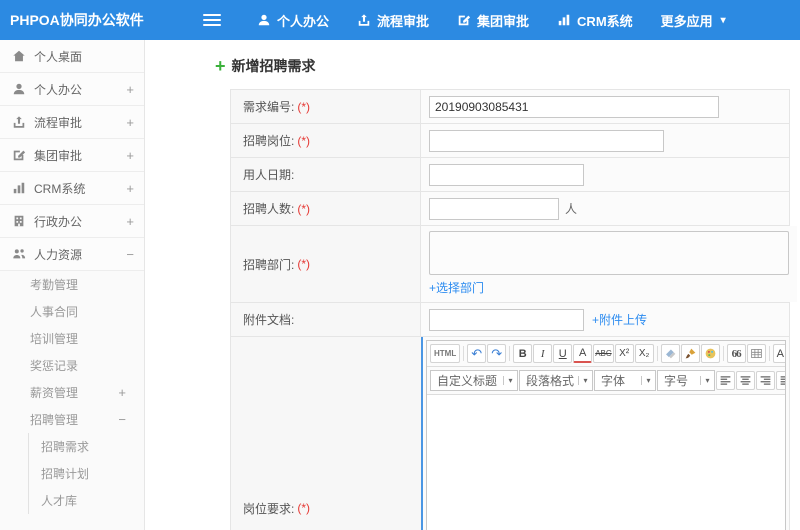 The image size is (800, 530). What do you see at coordinates (269, 141) in the screenshot?
I see `field-label: 招聘岗位:` at bounding box center [269, 141].